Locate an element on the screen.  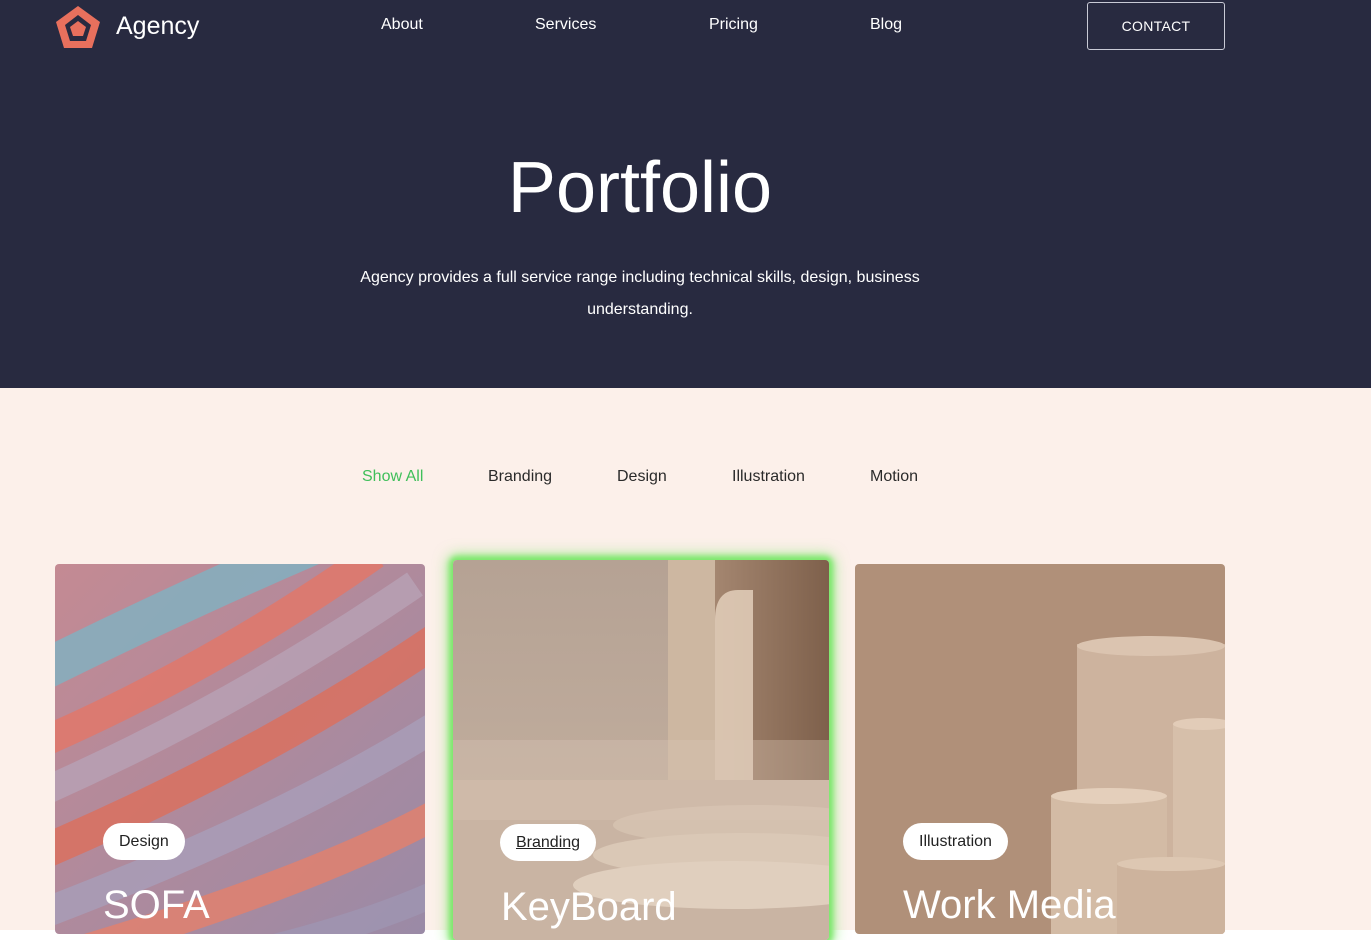
card-image-swirl is located at coordinates (240, 749).